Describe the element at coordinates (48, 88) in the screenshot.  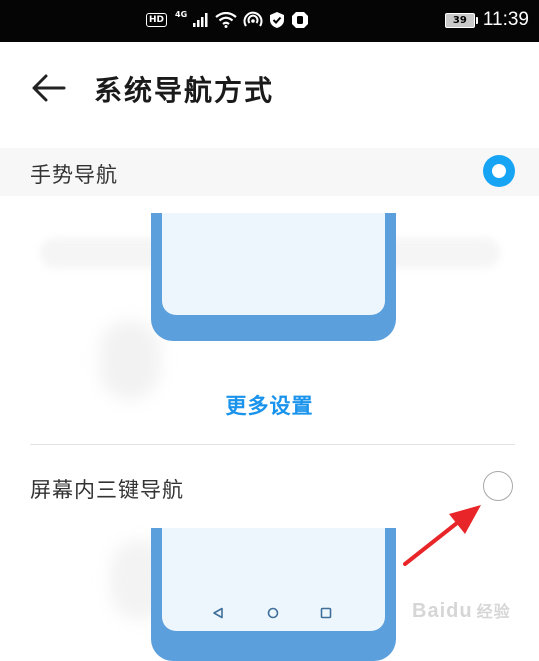
I see `left-arrow-icon` at that location.